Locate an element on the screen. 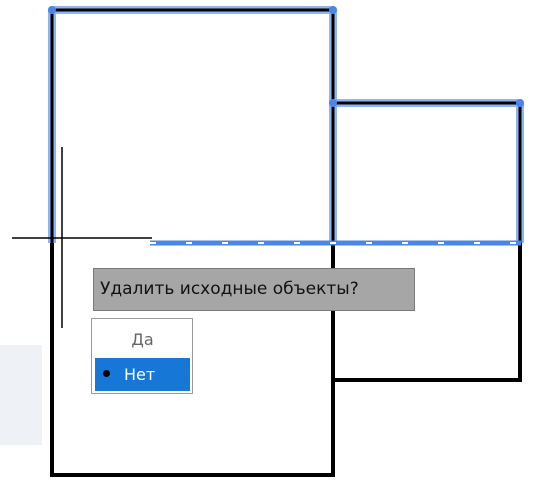  options-menu: Да Нет is located at coordinates (142, 356).